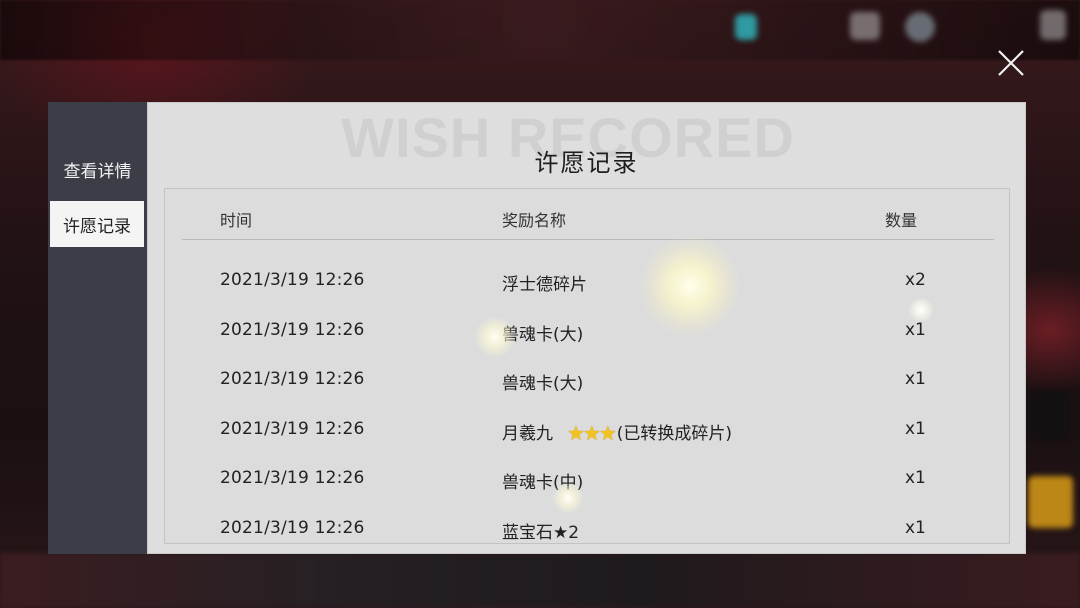 This screenshot has height=608, width=1080. What do you see at coordinates (534, 220) in the screenshot?
I see `header-reward-name: 奖励名称` at bounding box center [534, 220].